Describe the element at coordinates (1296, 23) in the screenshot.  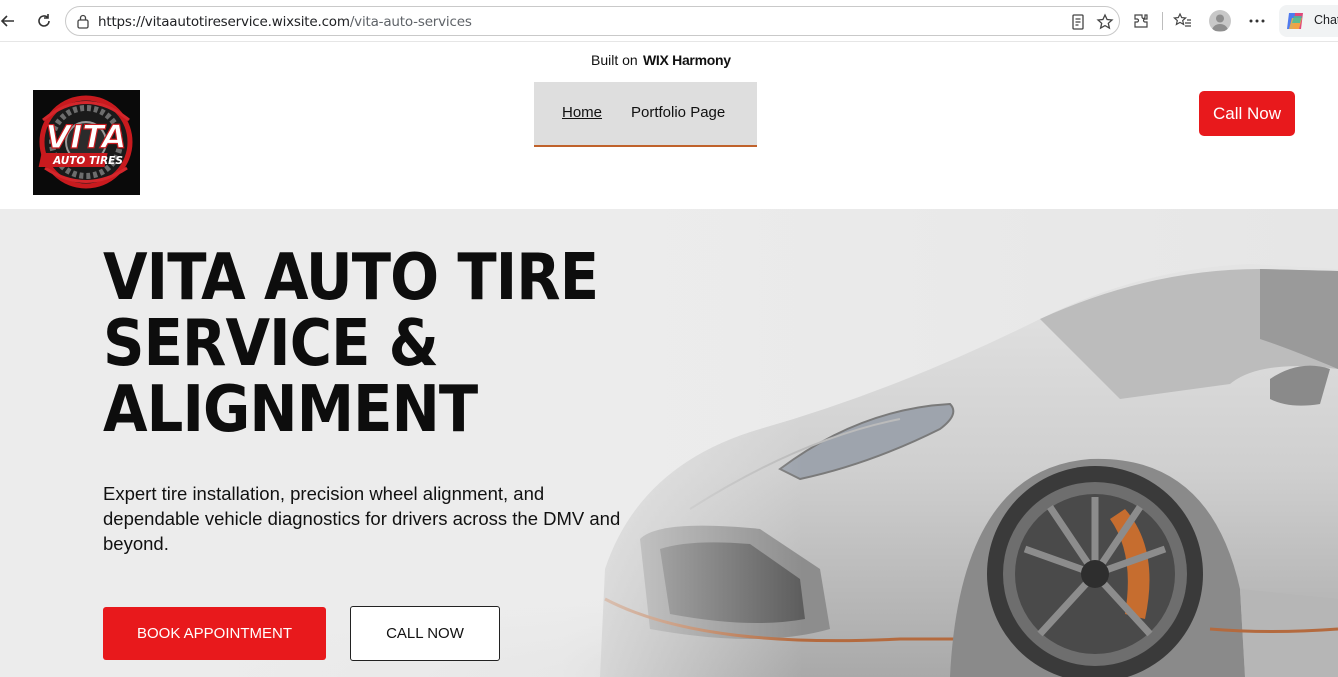
I see `copilot-icon` at that location.